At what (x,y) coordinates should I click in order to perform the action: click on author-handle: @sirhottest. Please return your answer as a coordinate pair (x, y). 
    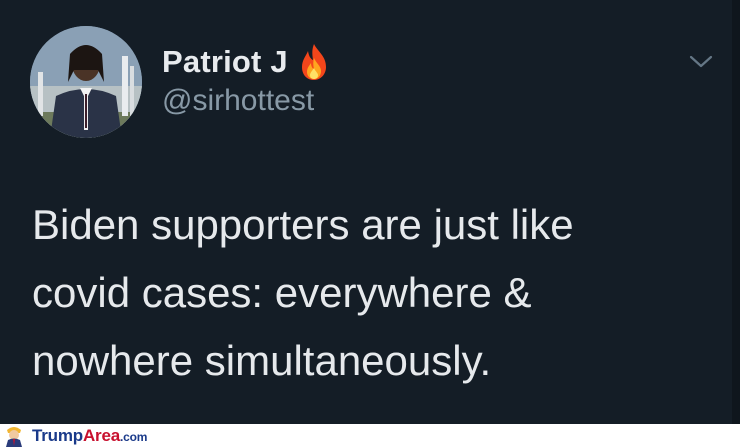
    Looking at the image, I should click on (238, 101).